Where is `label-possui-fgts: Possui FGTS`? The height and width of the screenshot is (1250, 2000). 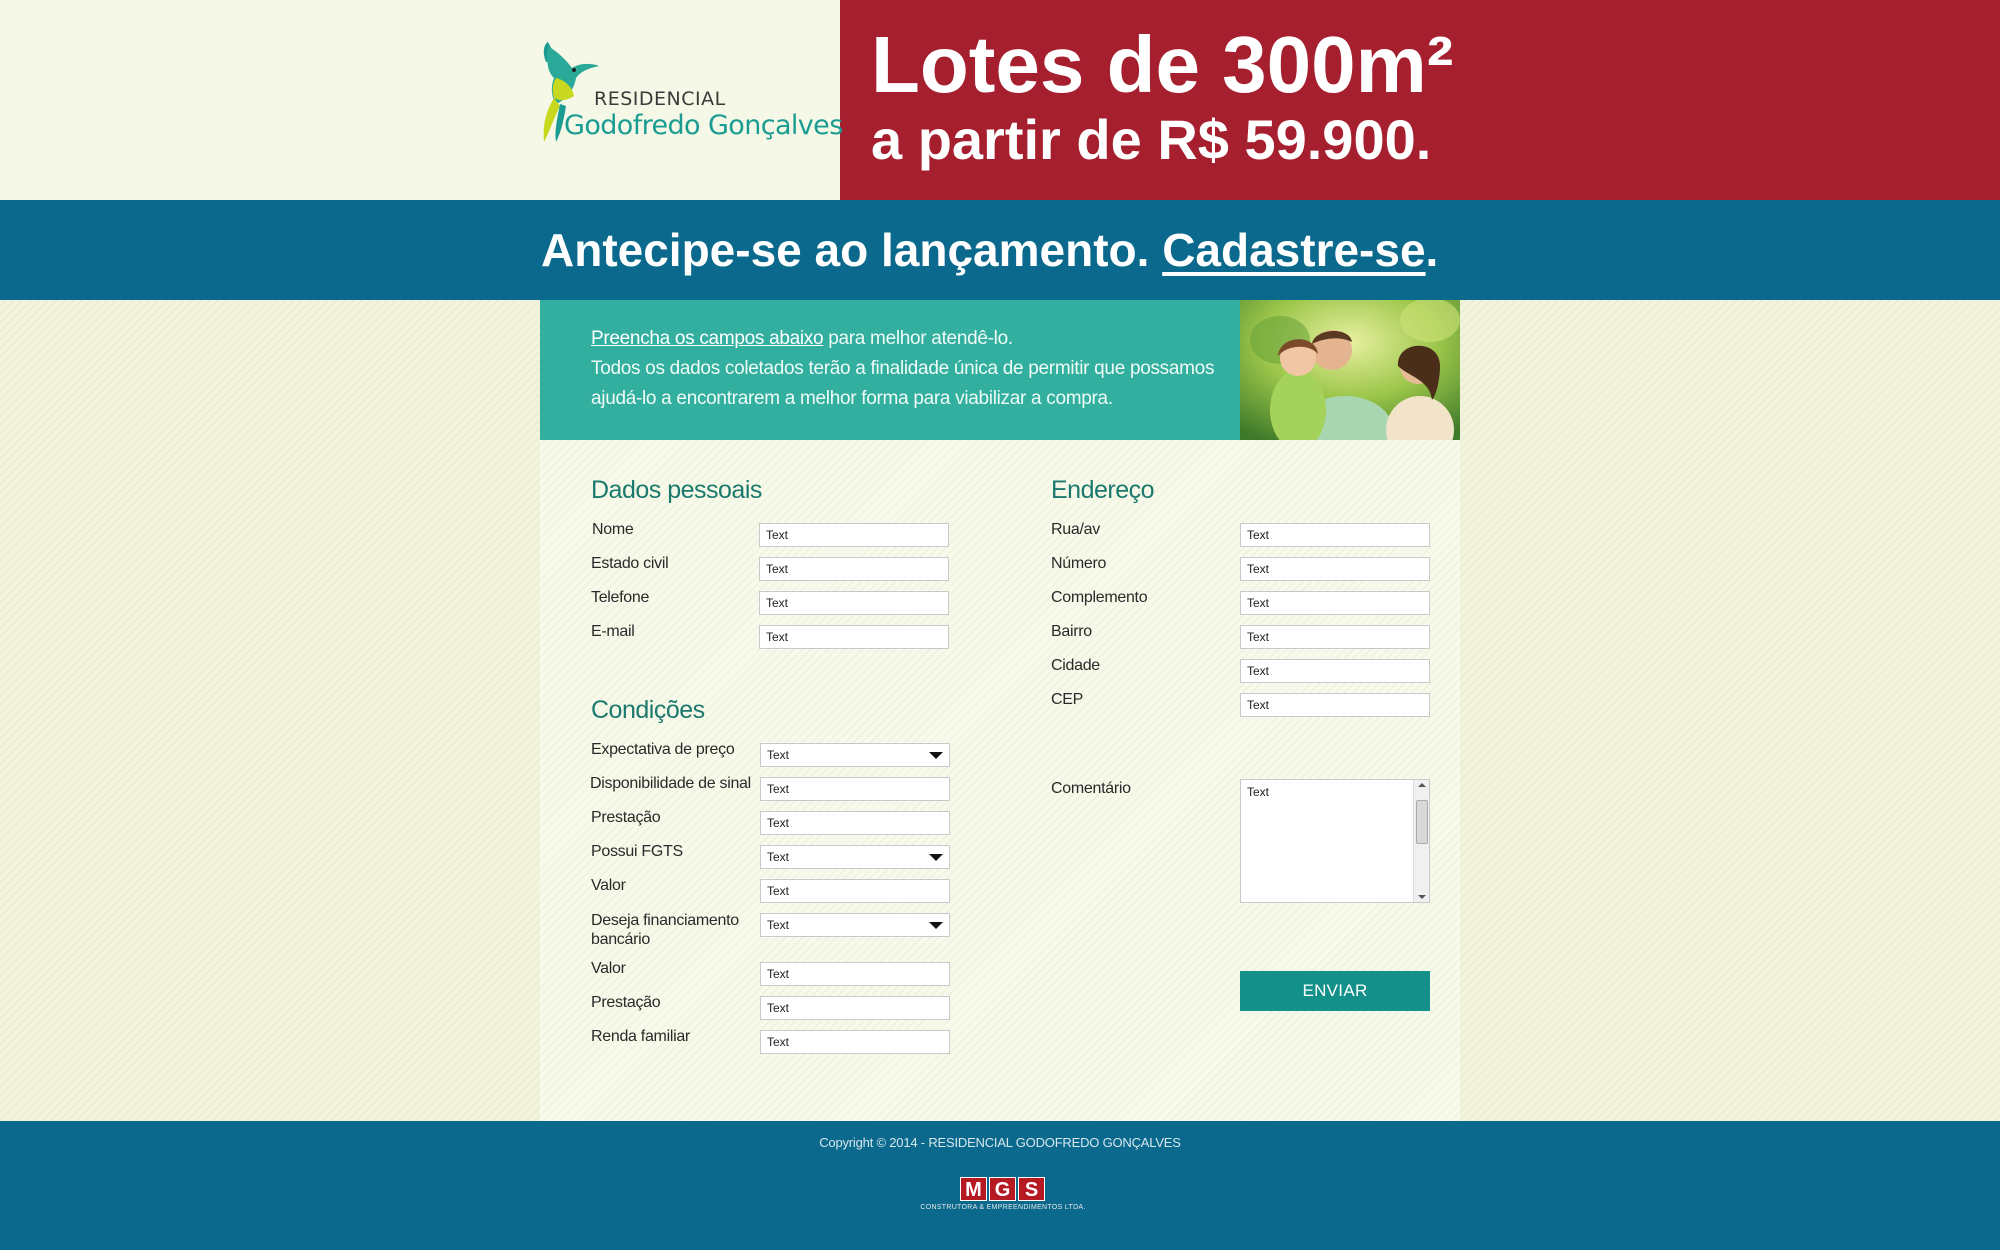
label-possui-fgts: Possui FGTS is located at coordinates (637, 851).